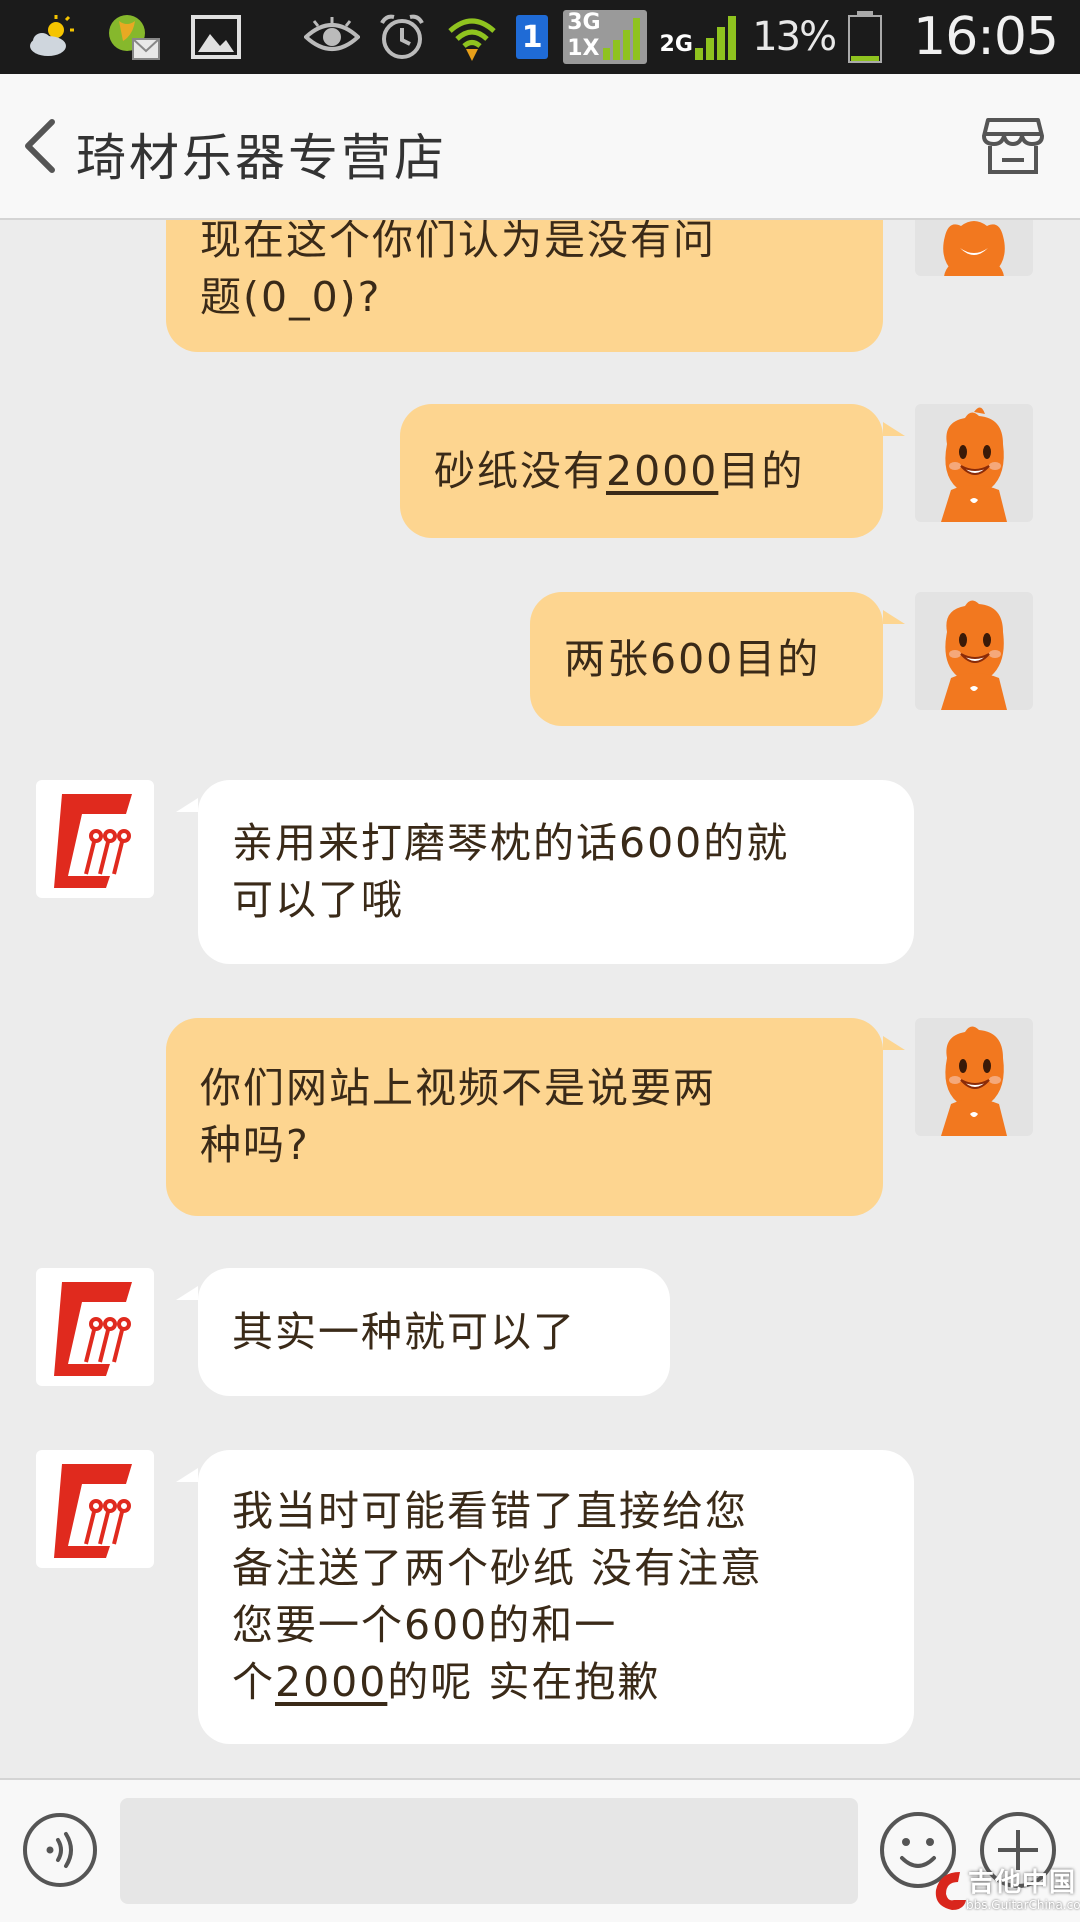  What do you see at coordinates (332, 37) in the screenshot?
I see `eye-icon` at bounding box center [332, 37].